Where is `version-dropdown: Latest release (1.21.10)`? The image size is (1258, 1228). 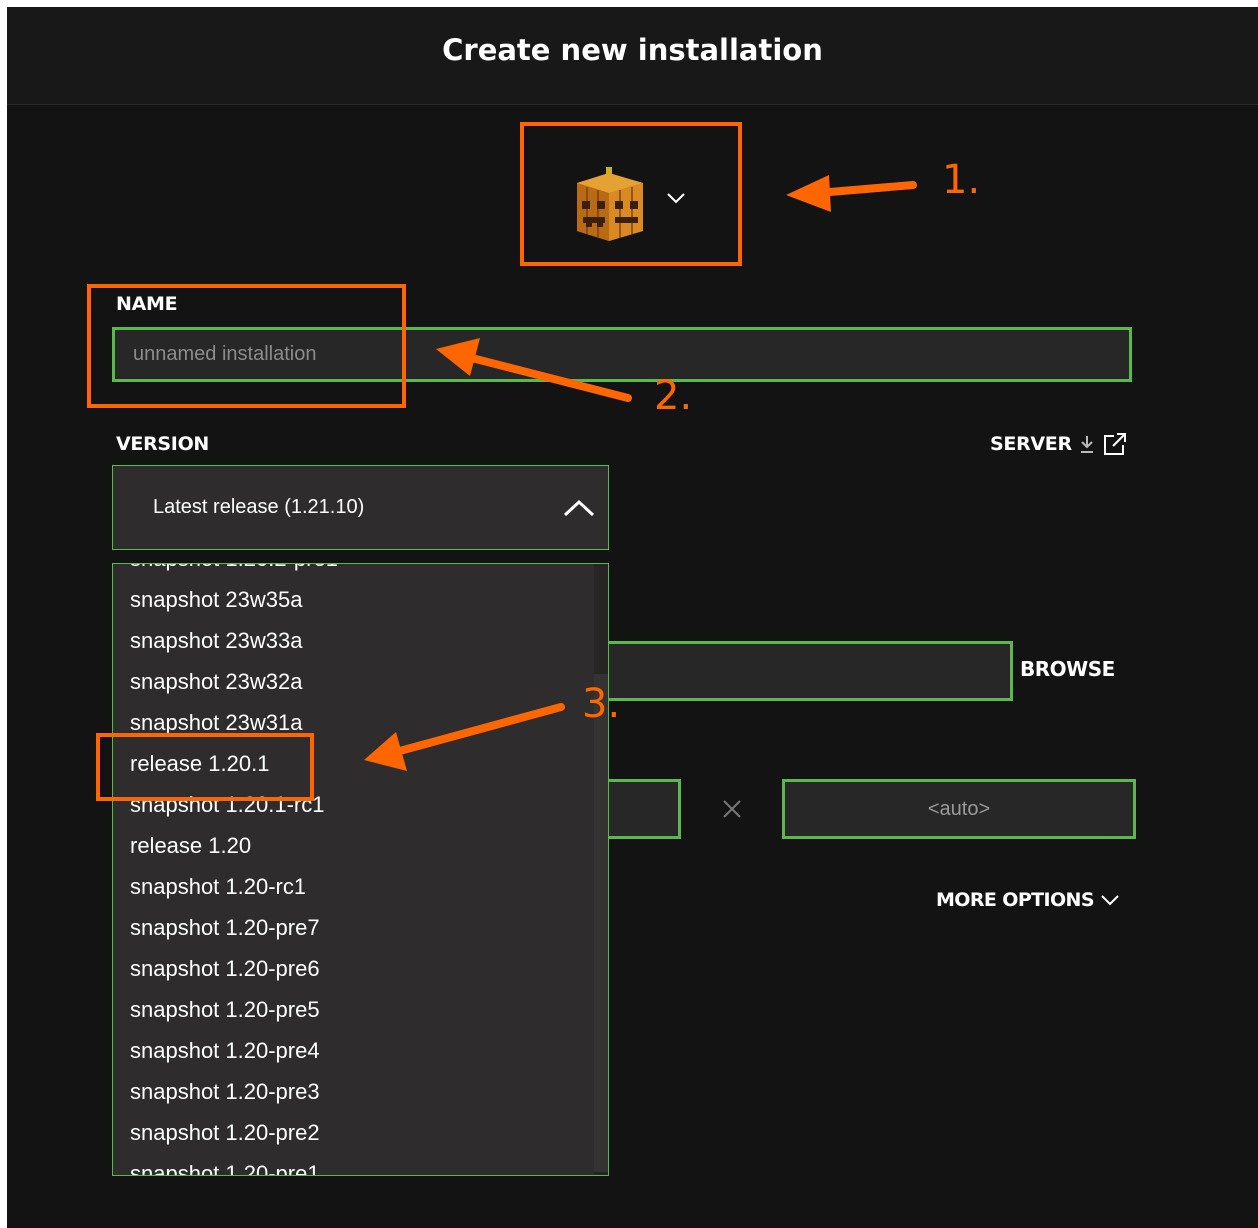 version-dropdown: Latest release (1.21.10) is located at coordinates (360, 507).